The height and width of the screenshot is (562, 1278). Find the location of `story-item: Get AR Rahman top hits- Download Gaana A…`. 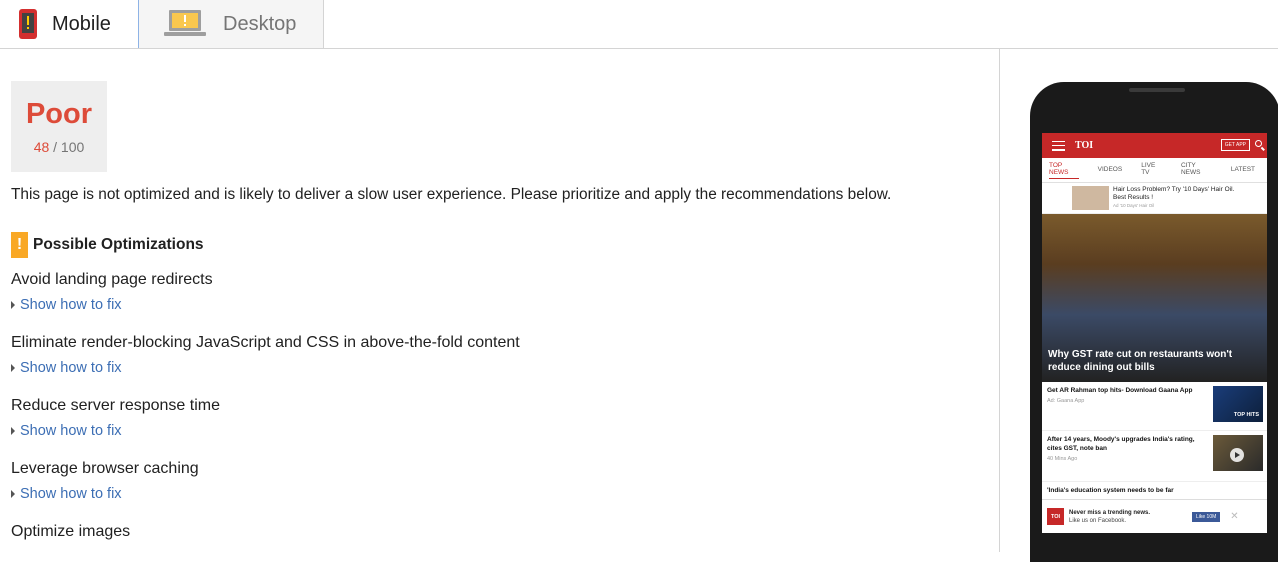

story-item: Get AR Rahman top hits- Download Gaana A… is located at coordinates (1154, 406).